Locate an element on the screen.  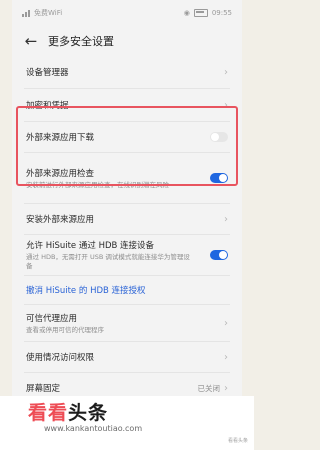
revoke-hisuite-link: 撤消 HiSuite 的 HDB 连接授权 is located at coordinates (127, 290).